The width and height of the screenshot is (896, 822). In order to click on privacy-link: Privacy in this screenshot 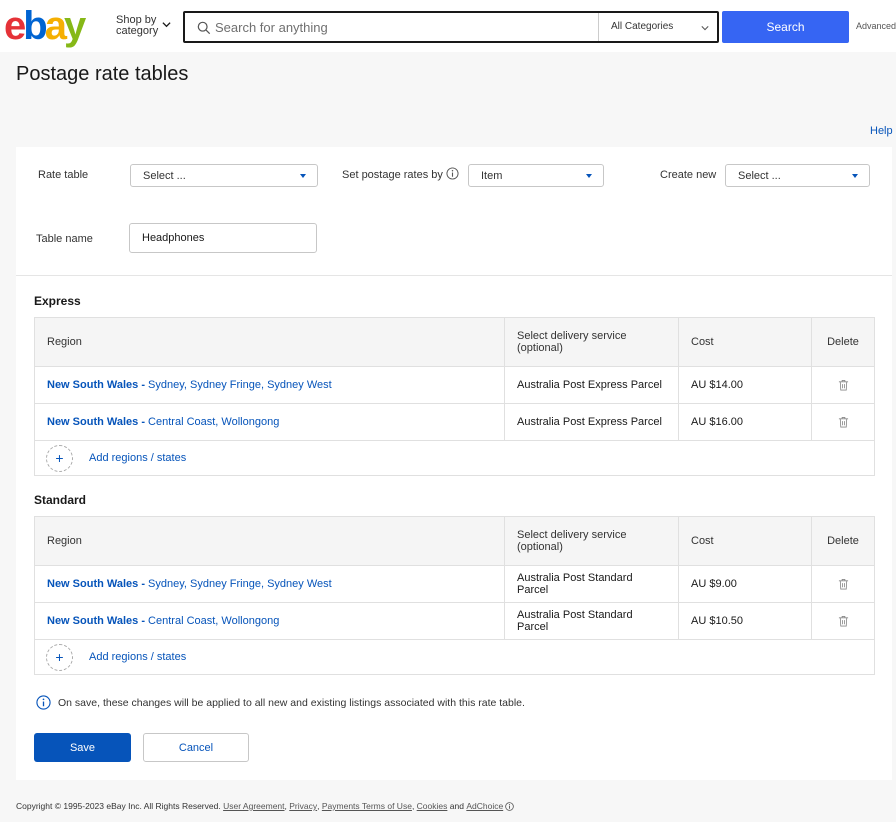, I will do `click(303, 806)`.